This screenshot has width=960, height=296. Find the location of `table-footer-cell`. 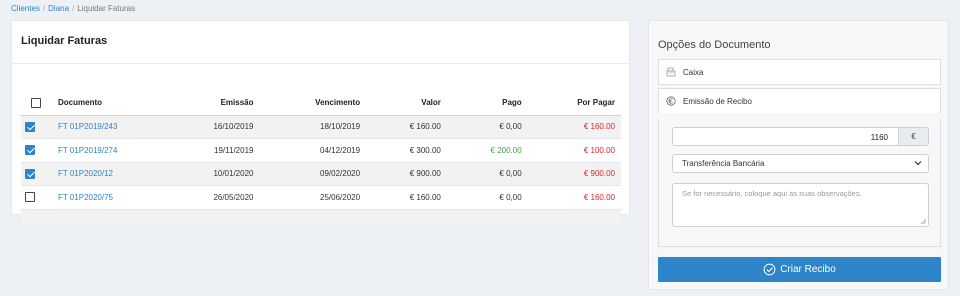

table-footer-cell is located at coordinates (321, 218).